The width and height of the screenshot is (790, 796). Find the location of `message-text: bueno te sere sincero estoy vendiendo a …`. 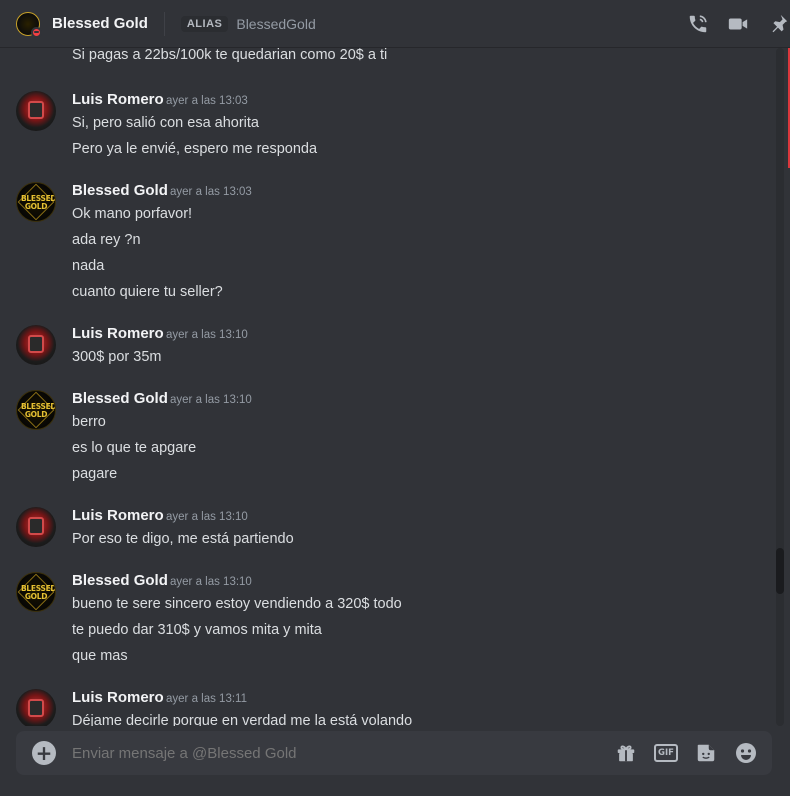

message-text: bueno te sere sincero estoy vendiendo a … is located at coordinates (237, 604).